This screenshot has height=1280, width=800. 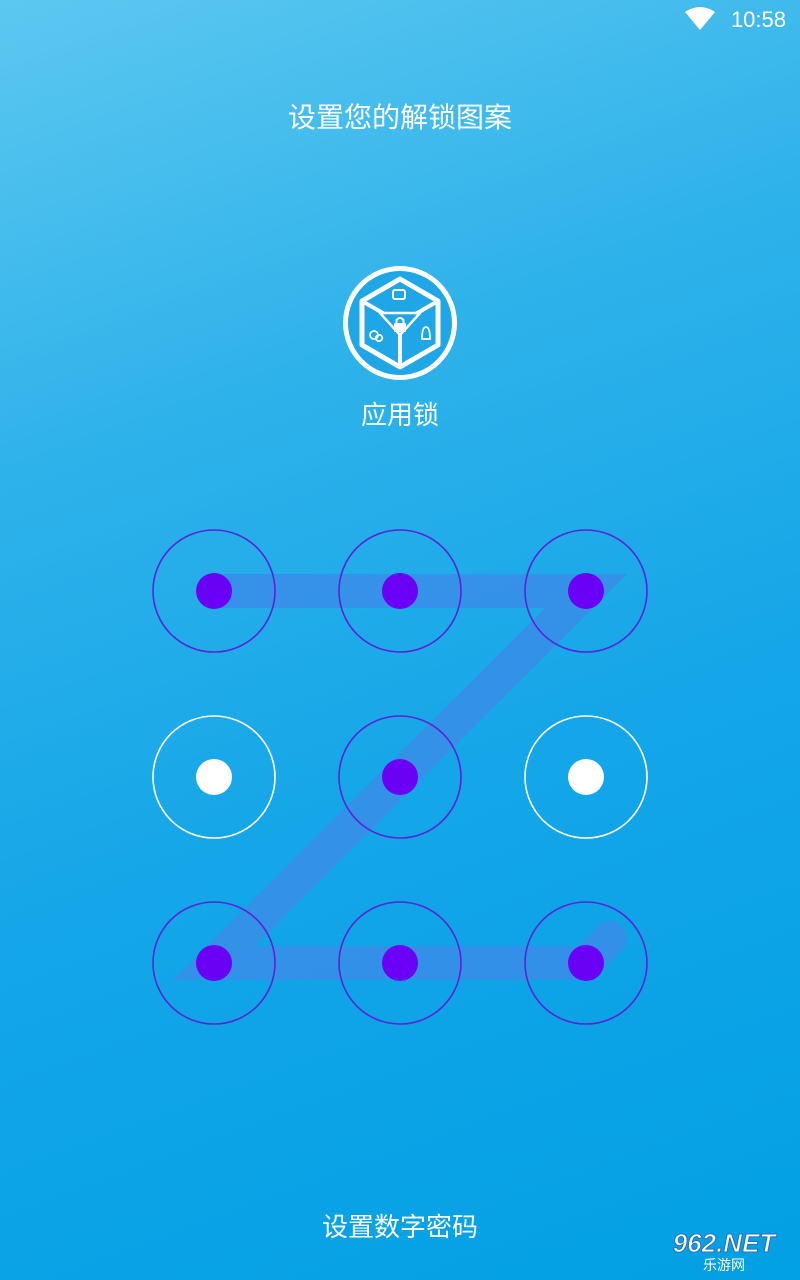 I want to click on watermark-logo: 962.NET 乐游网, so click(x=725, y=1251).